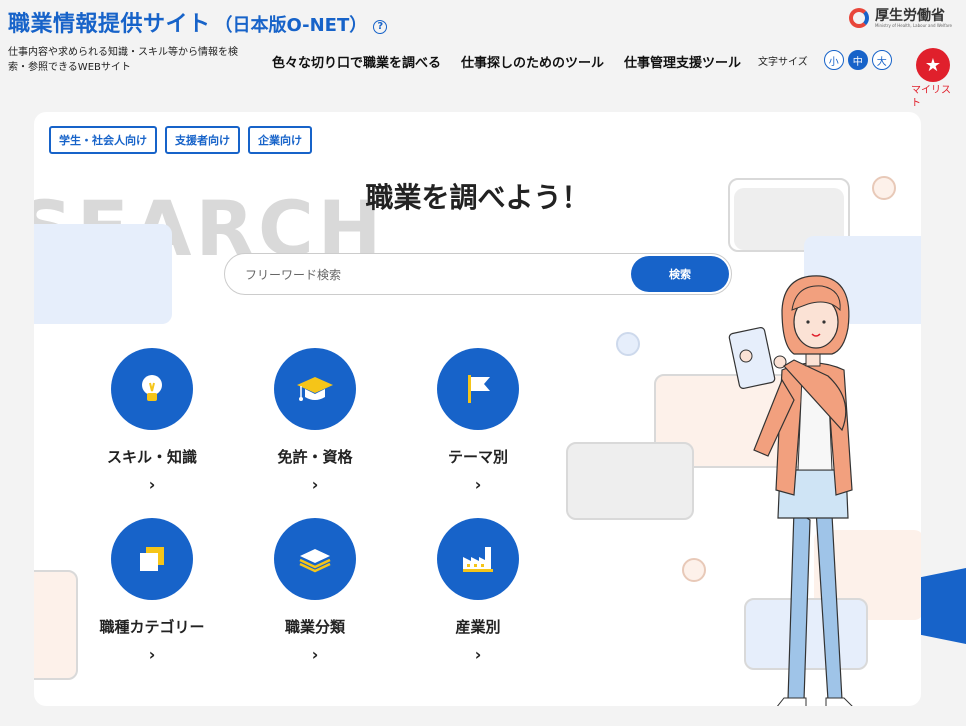 The image size is (966, 726). Describe the element at coordinates (103, 140) in the screenshot. I see `tab-students: 学生・社会人向け` at that location.